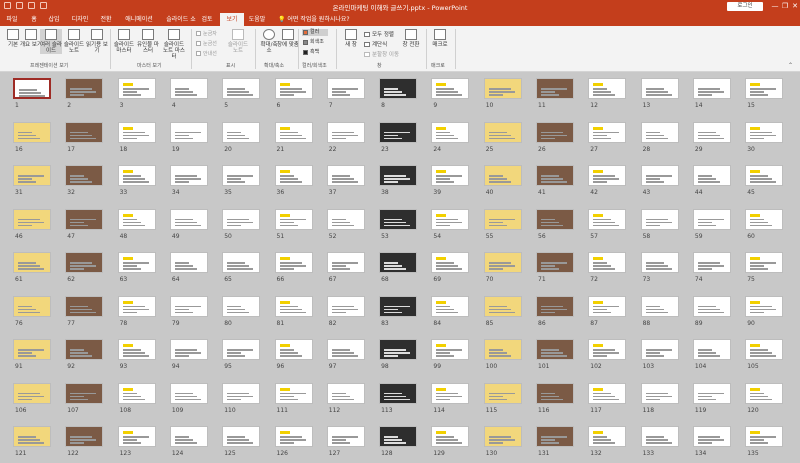 The image size is (800, 463). I want to click on notes-page-button: 슬라이드 노트, so click(74, 41).